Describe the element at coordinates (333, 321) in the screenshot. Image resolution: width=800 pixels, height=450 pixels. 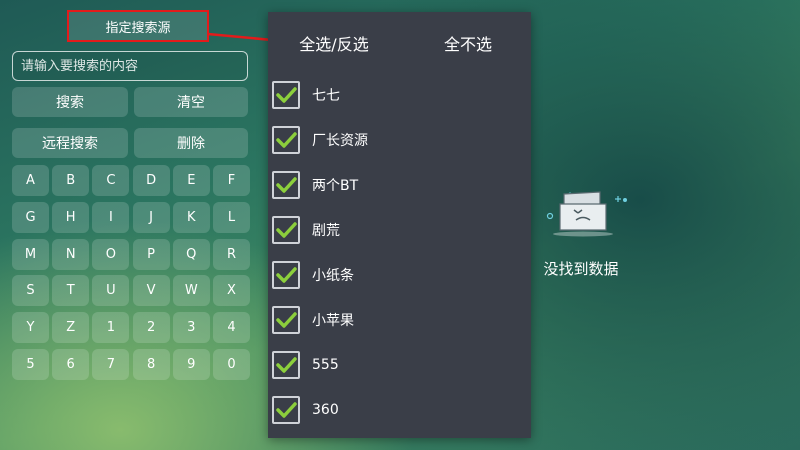
I see `source-item-label: 小苹果` at that location.